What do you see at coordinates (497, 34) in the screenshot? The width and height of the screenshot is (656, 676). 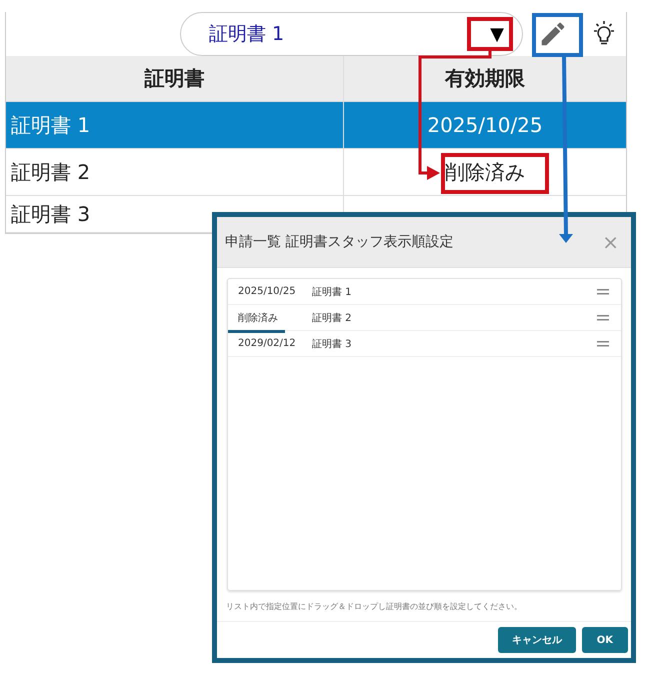 I see `caret-icon: ▼` at bounding box center [497, 34].